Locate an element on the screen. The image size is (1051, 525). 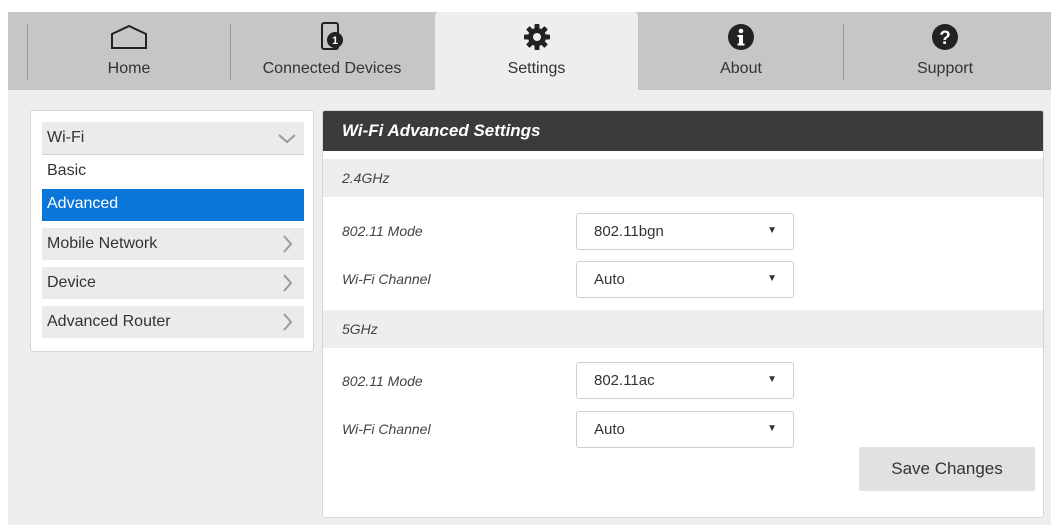
gear-icon is located at coordinates (536, 37).